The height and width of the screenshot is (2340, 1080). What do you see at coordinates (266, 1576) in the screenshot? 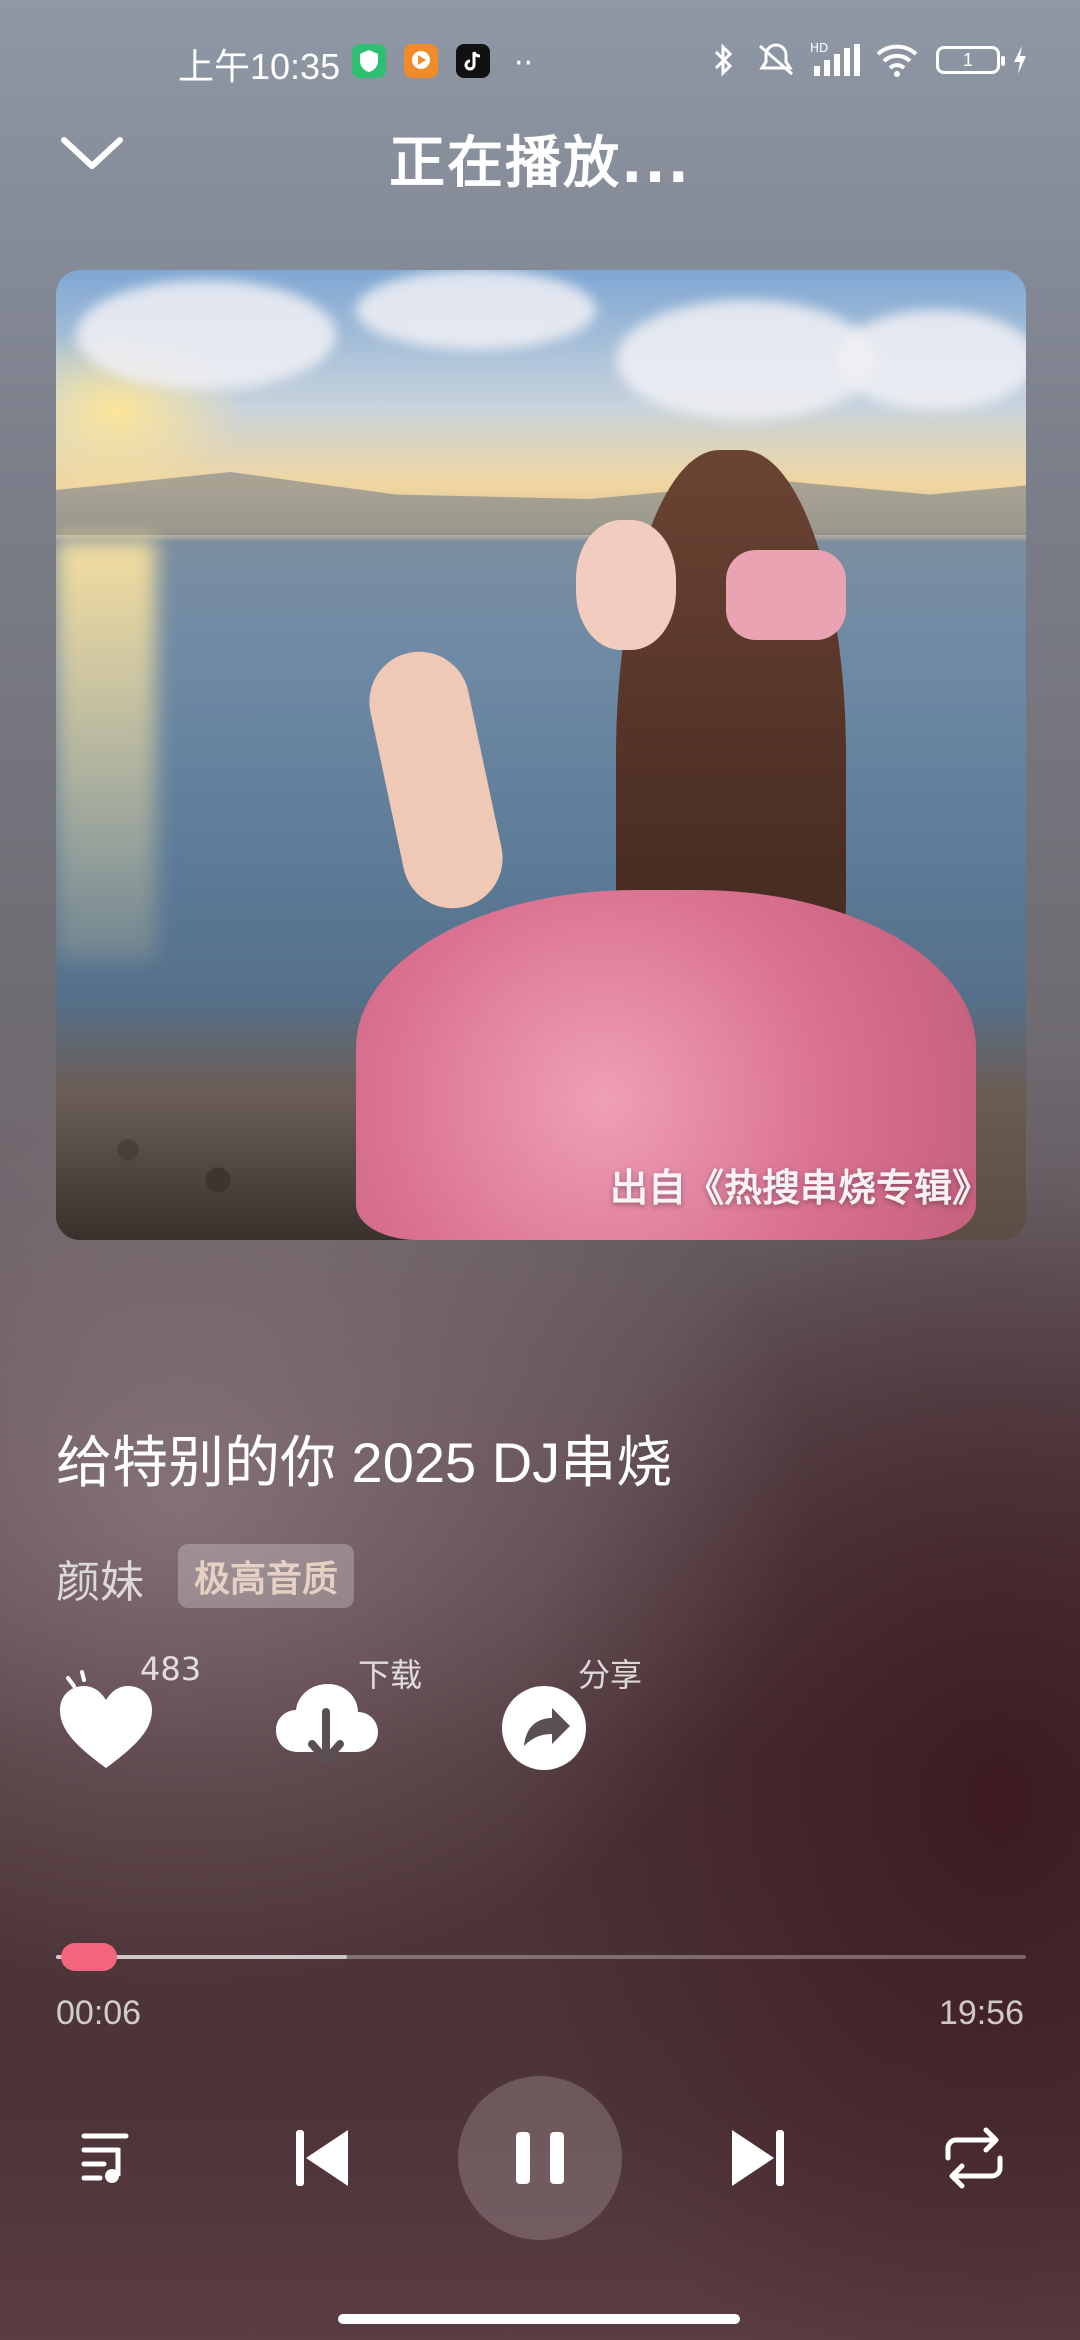
I see `quality-badge: 极高音质` at bounding box center [266, 1576].